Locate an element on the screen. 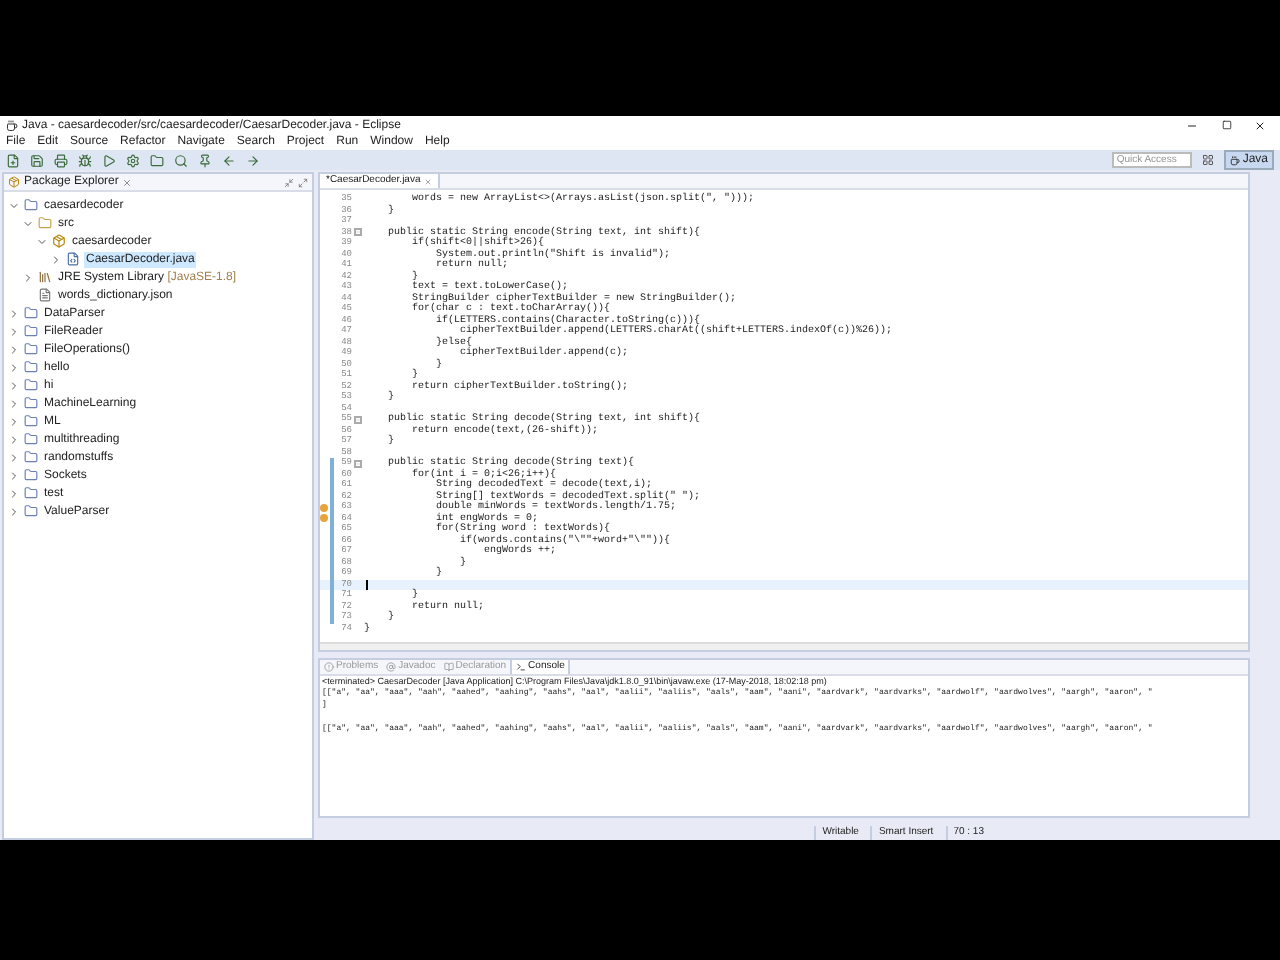 The width and height of the screenshot is (1280, 960). javadoc-icon is located at coordinates (391, 667).